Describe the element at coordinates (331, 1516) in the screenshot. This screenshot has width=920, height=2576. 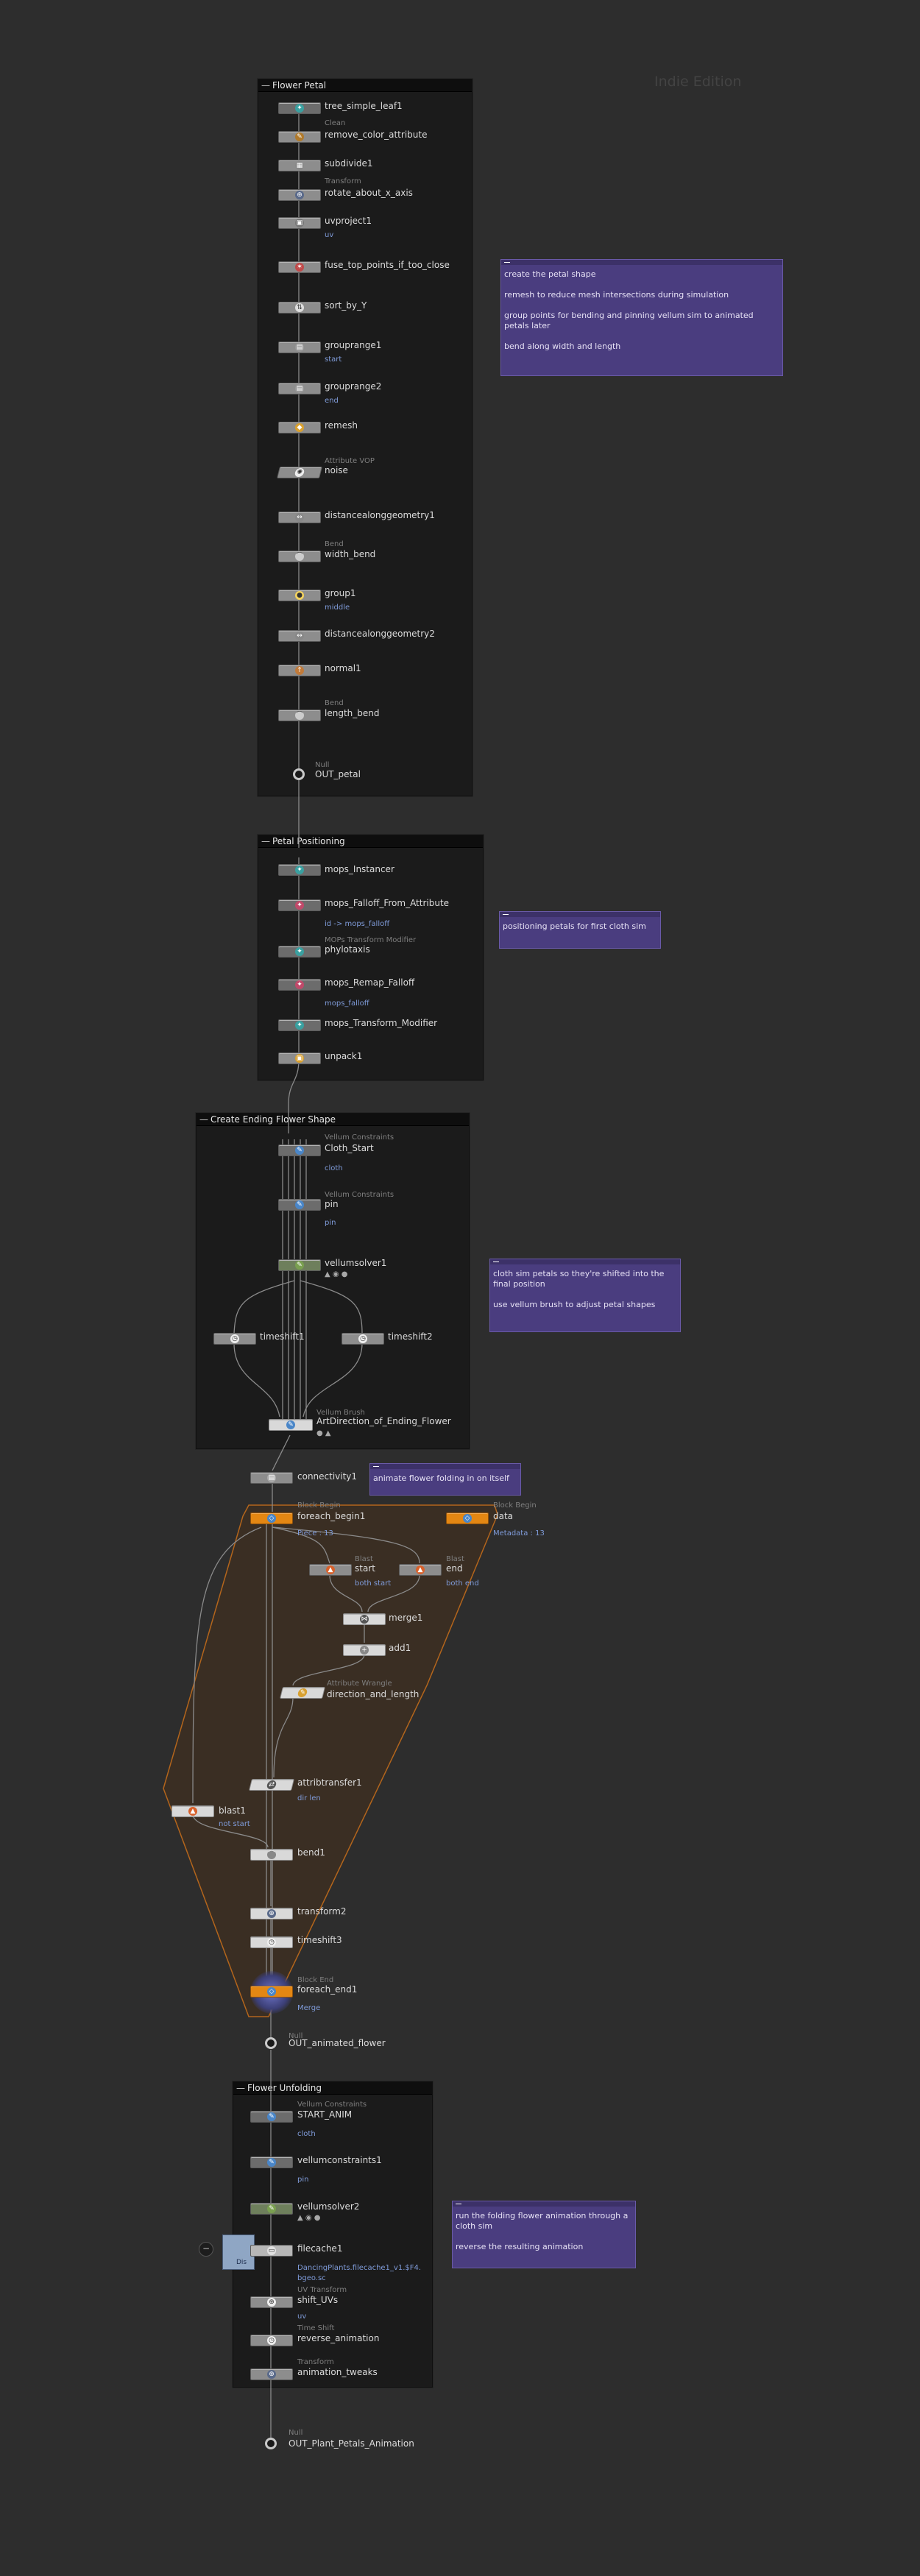
I see `node-label: foreach_begin1` at that location.